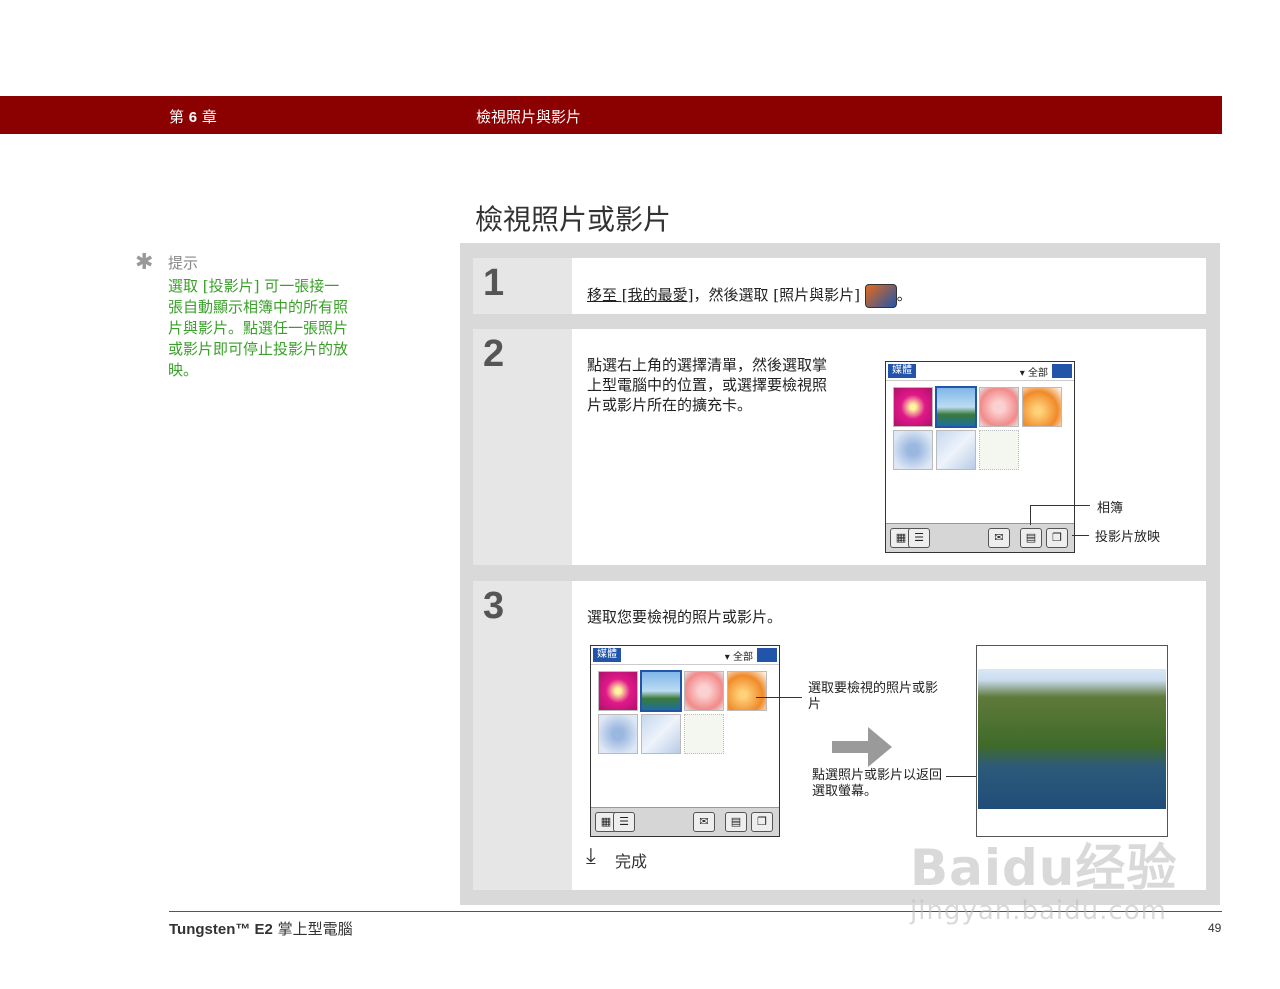  I want to click on section-title: 檢視照片與影片, so click(529, 117).